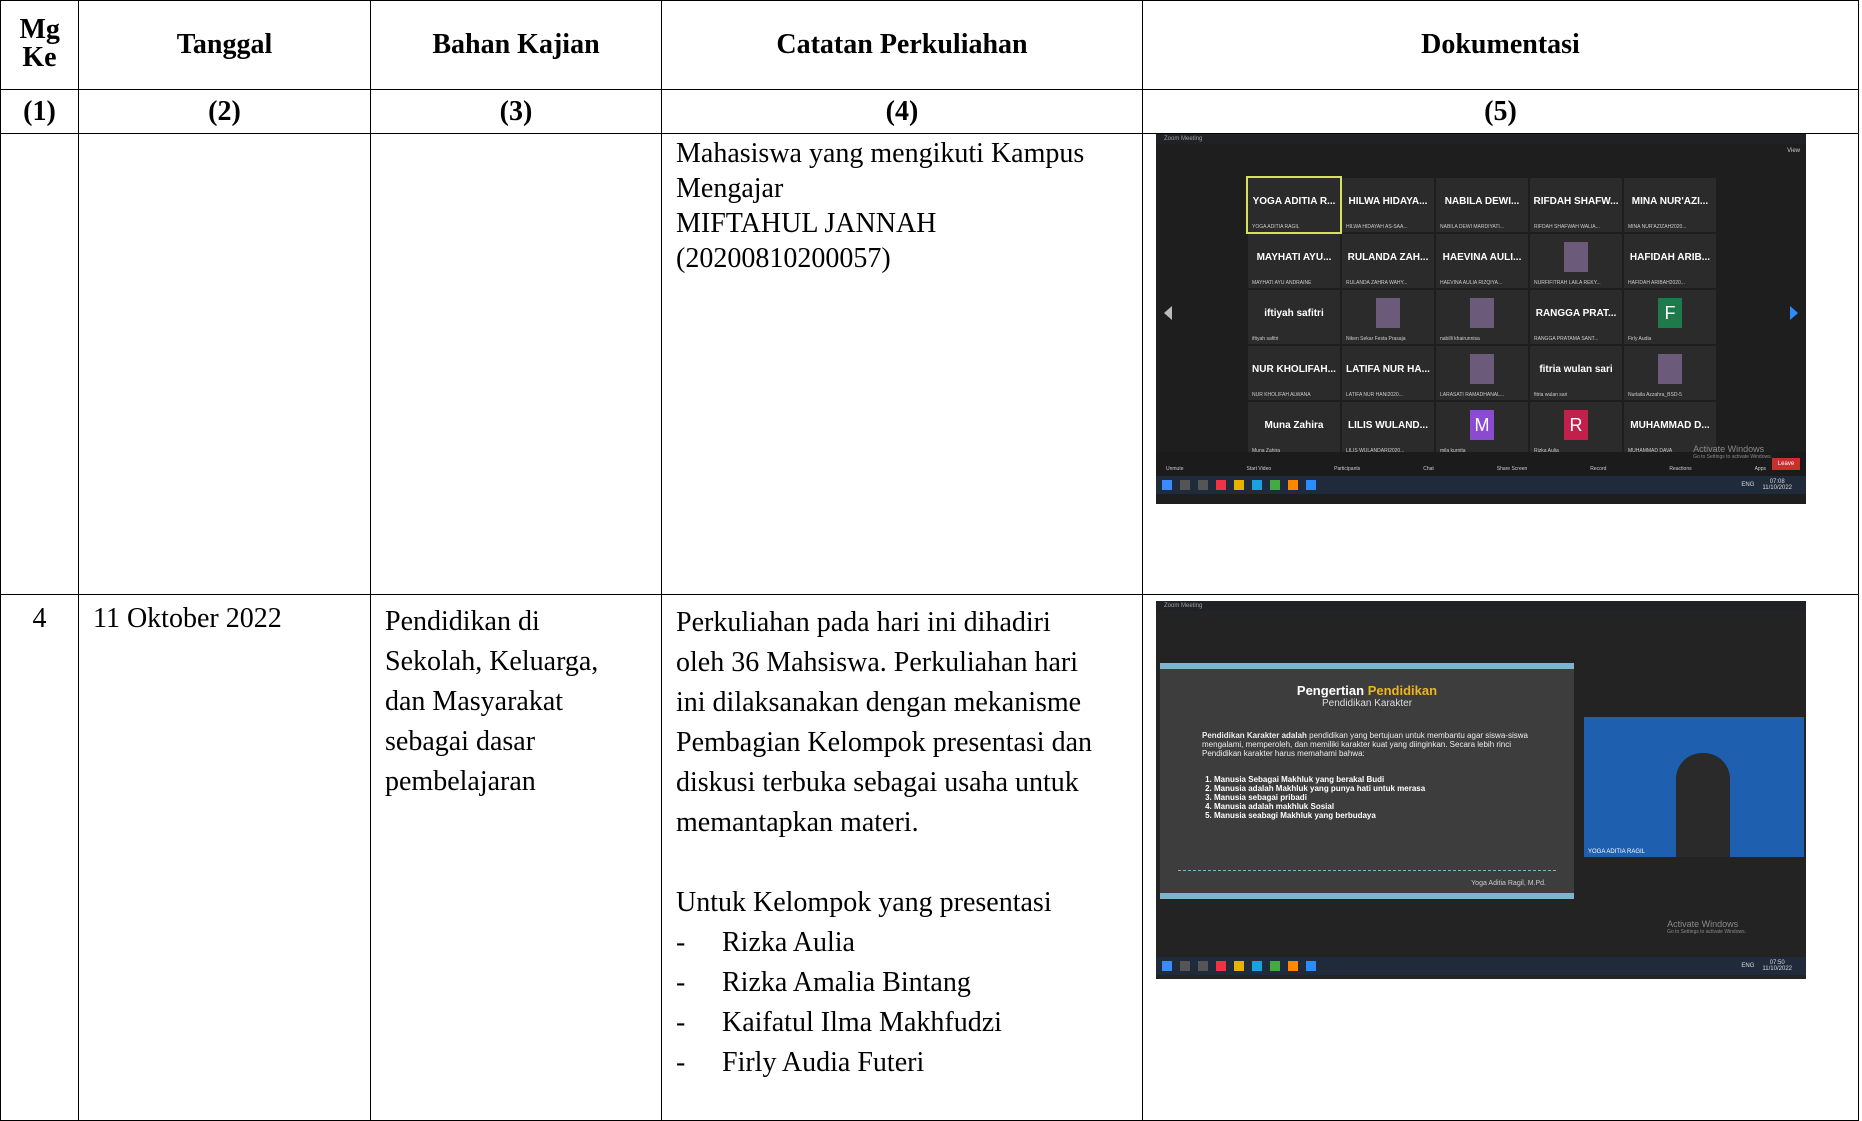 The width and height of the screenshot is (1862, 1121). What do you see at coordinates (39, 45) in the screenshot?
I see `header-mg-ke: Mg Ke` at bounding box center [39, 45].